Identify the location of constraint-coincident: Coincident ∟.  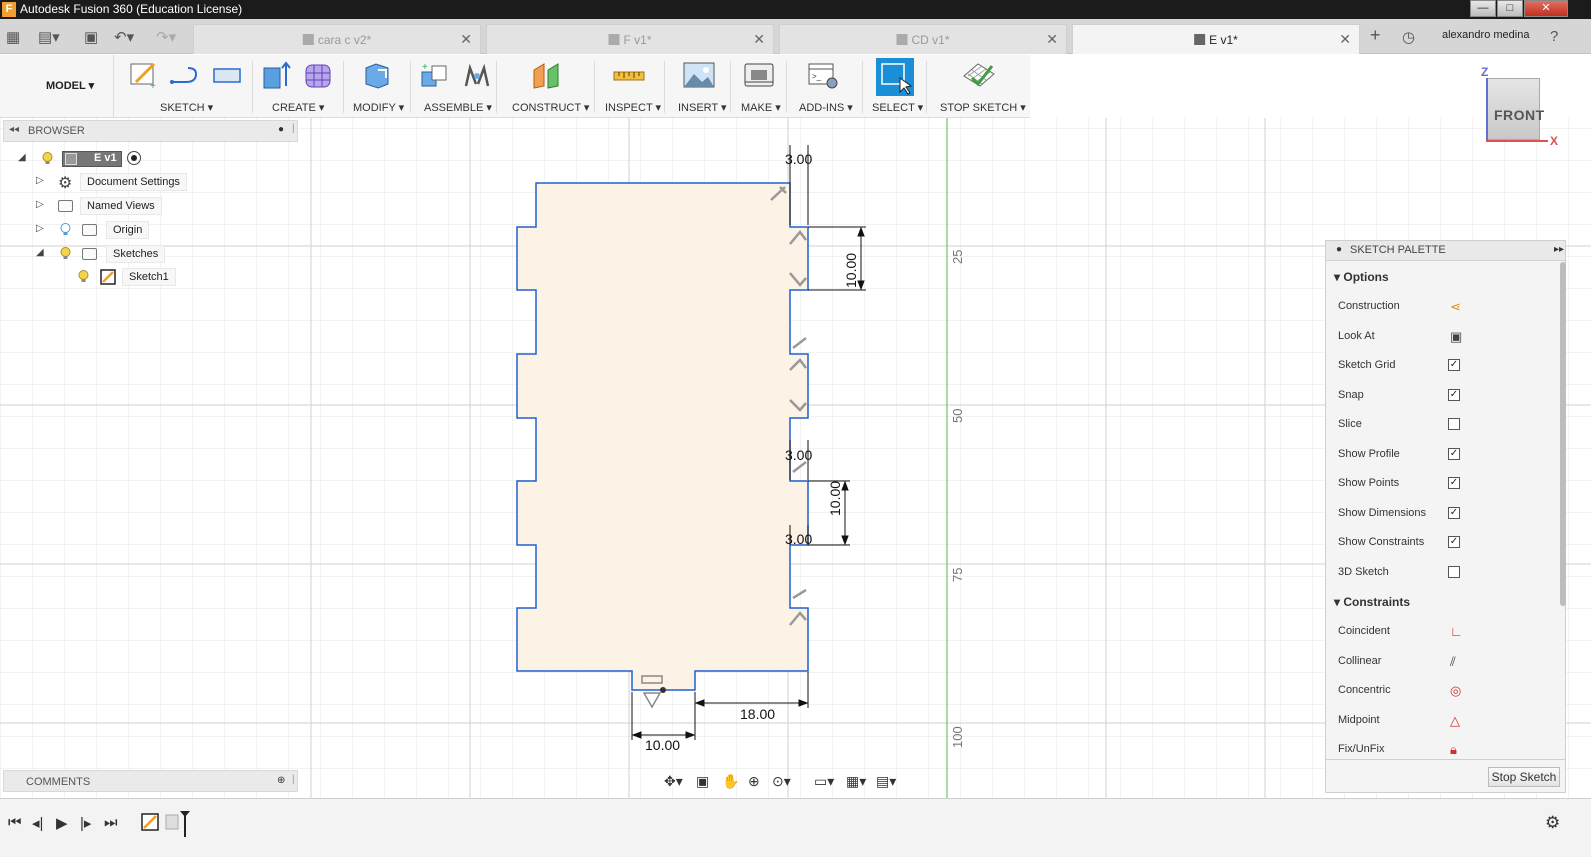
(1443, 632).